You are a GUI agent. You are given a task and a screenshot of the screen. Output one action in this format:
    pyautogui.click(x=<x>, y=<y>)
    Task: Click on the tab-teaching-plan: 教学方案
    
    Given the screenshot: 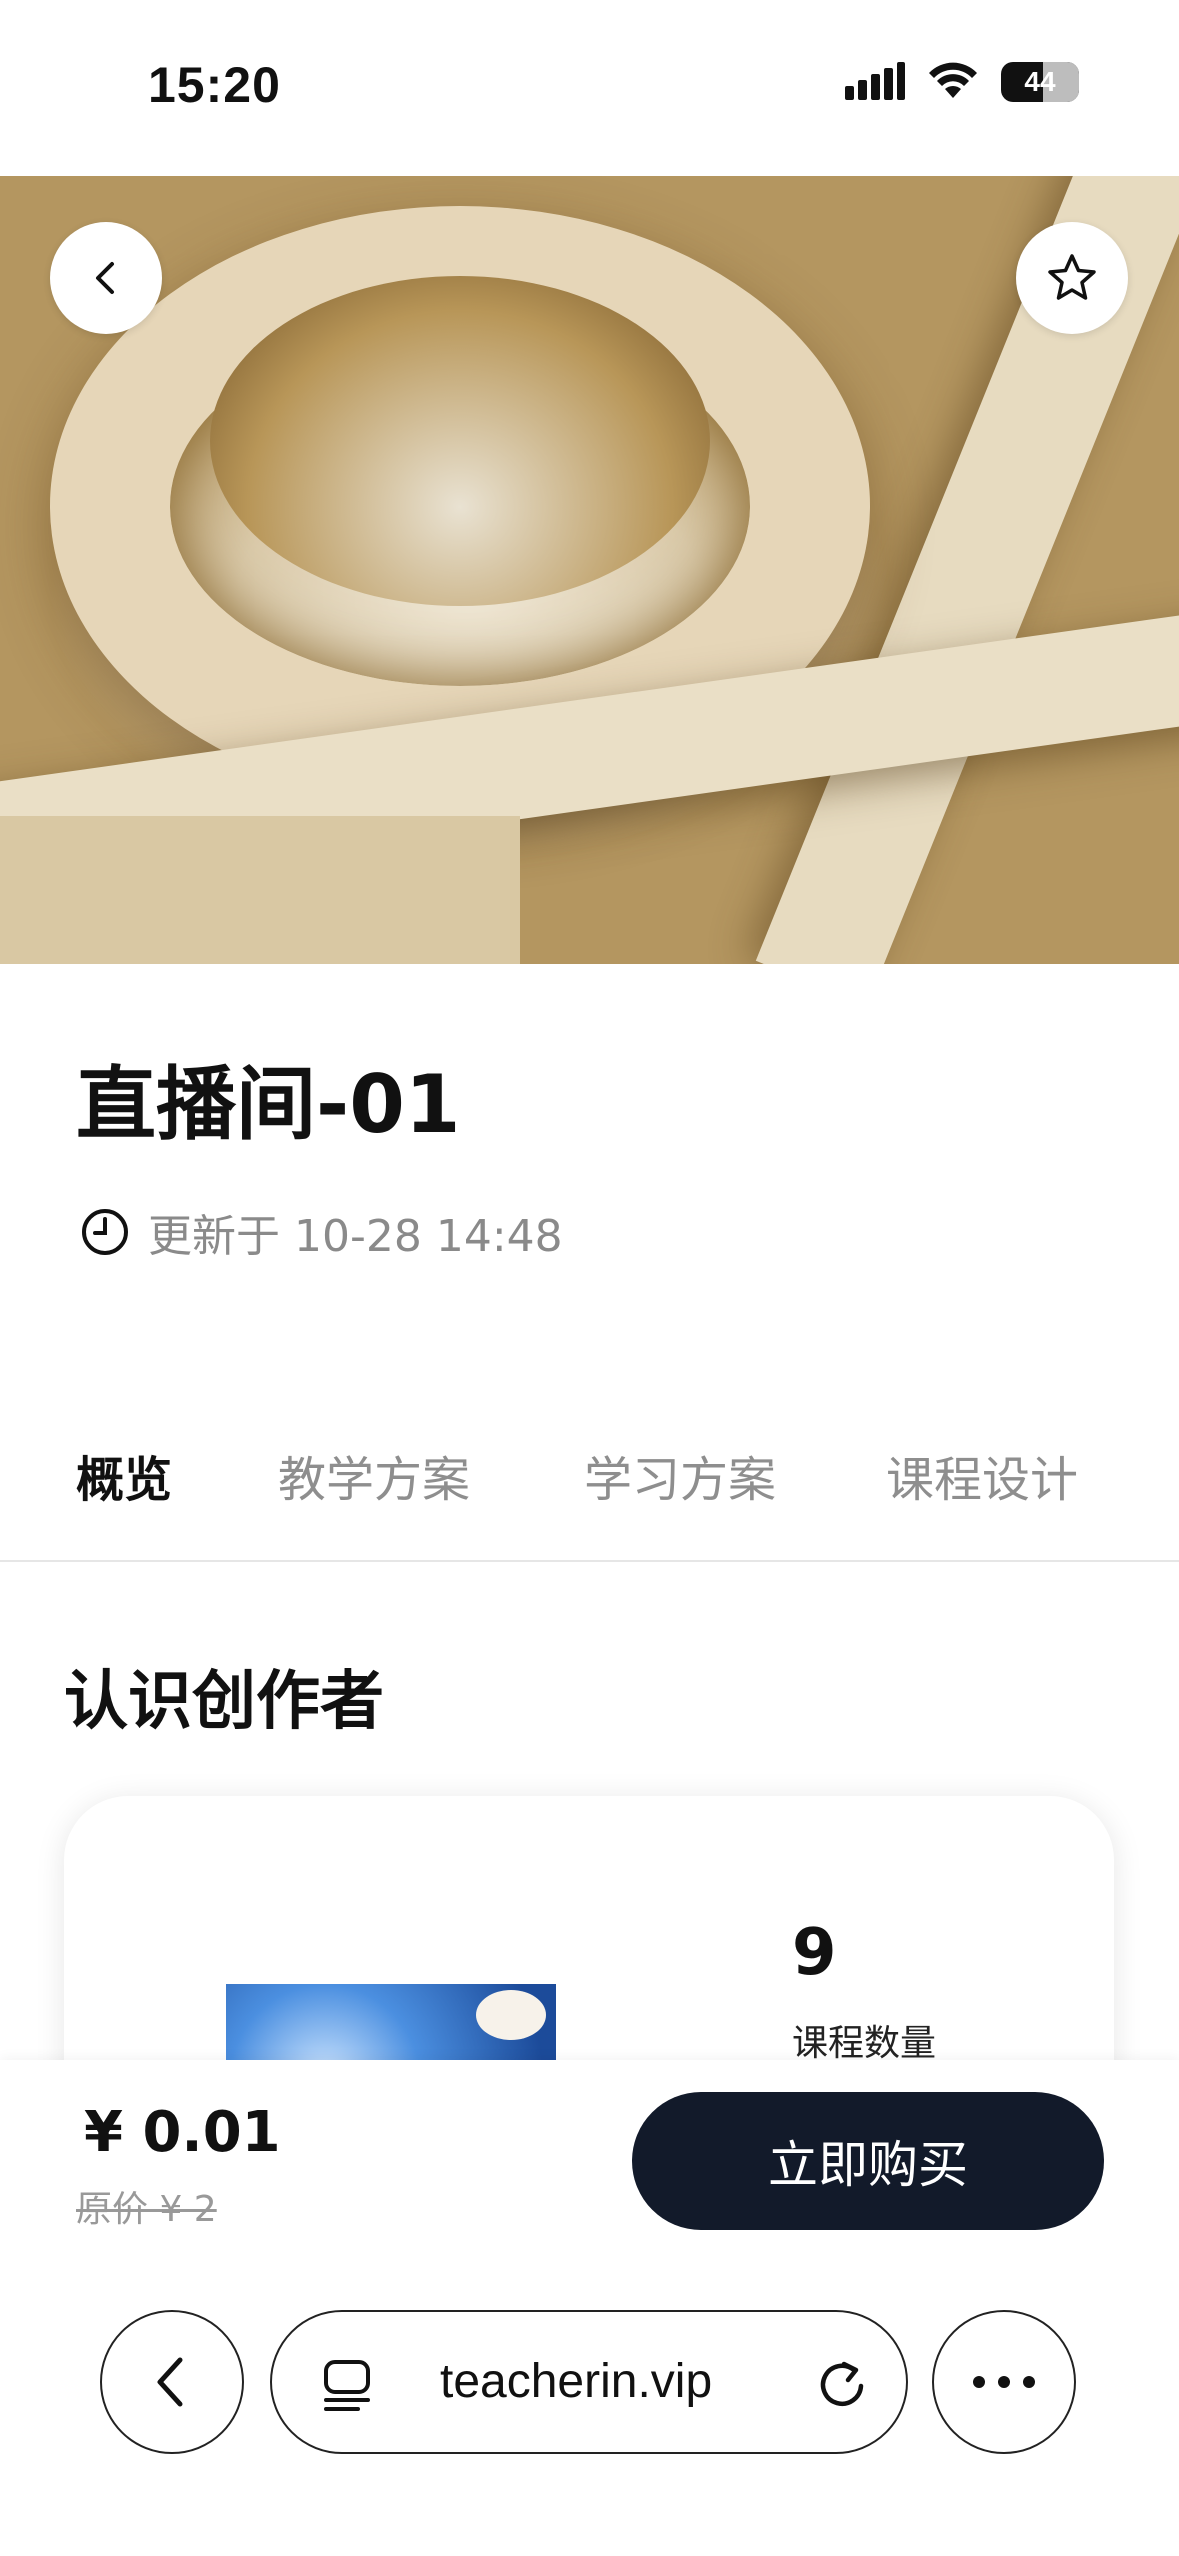 What is the action you would take?
    pyautogui.click(x=374, y=1475)
    